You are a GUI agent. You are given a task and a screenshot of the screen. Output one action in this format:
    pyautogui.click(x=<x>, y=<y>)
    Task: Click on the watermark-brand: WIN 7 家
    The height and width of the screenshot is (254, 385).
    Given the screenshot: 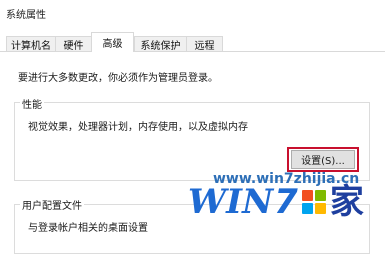 What is the action you would take?
    pyautogui.click(x=276, y=202)
    